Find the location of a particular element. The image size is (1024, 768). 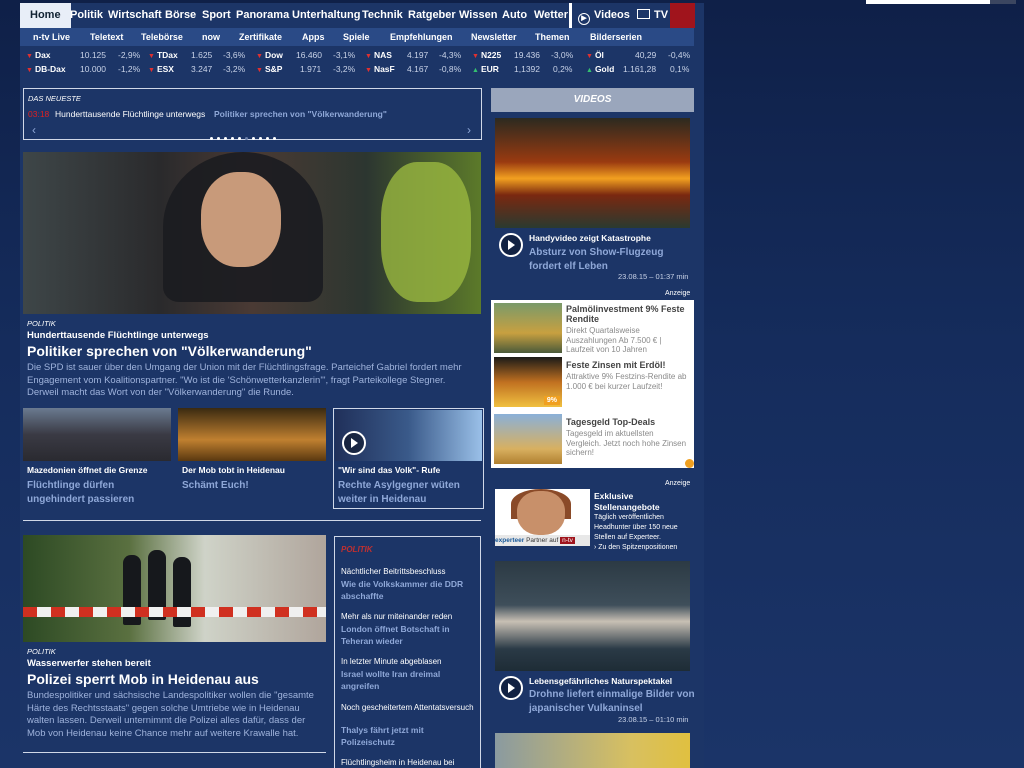

nav-videos: ▶ Videos is located at coordinates (604, 15).